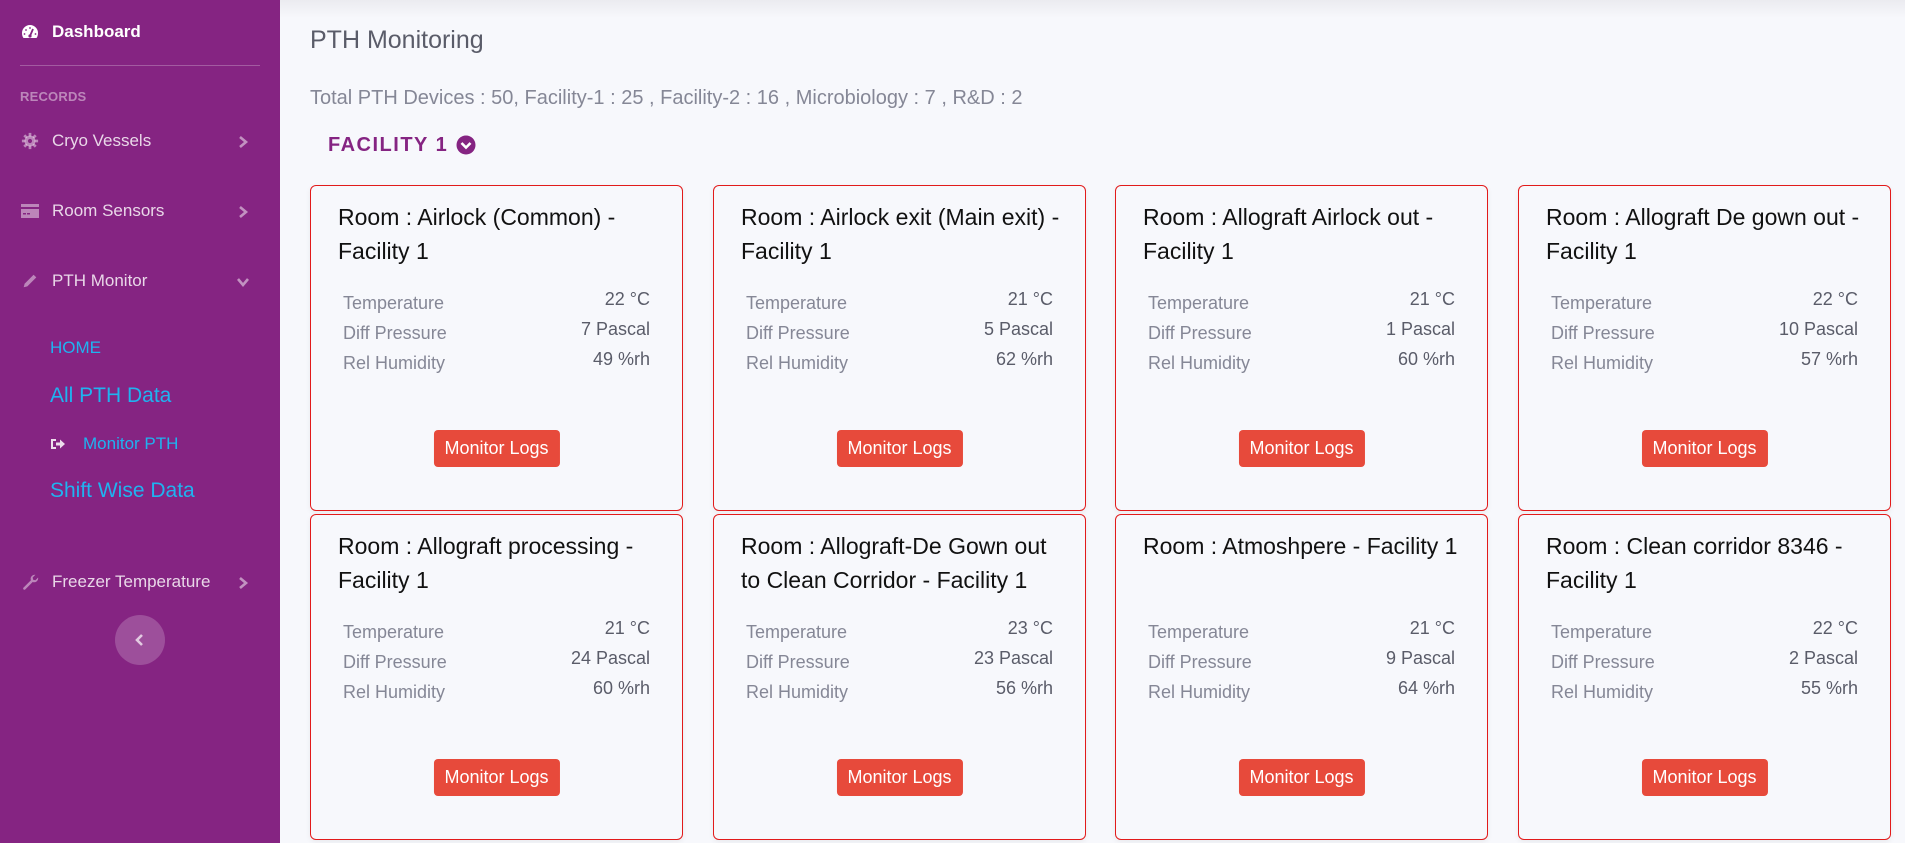 The height and width of the screenshot is (843, 1905). Describe the element at coordinates (1301, 334) in the screenshot. I see `reading-diff-pressure: Diff Pressure 1 Pascal` at that location.